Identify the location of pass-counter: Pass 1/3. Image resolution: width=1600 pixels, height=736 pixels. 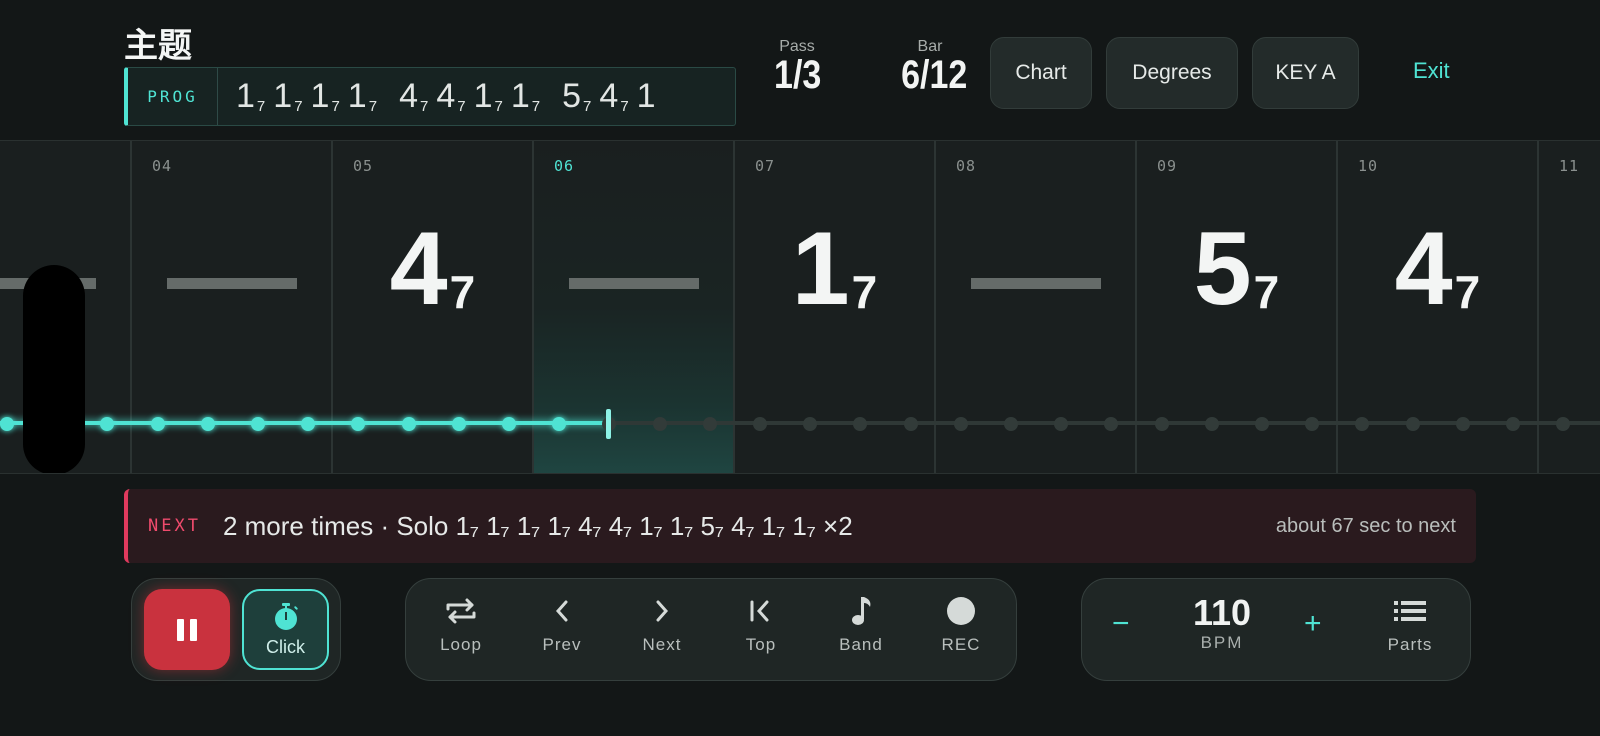
(797, 67).